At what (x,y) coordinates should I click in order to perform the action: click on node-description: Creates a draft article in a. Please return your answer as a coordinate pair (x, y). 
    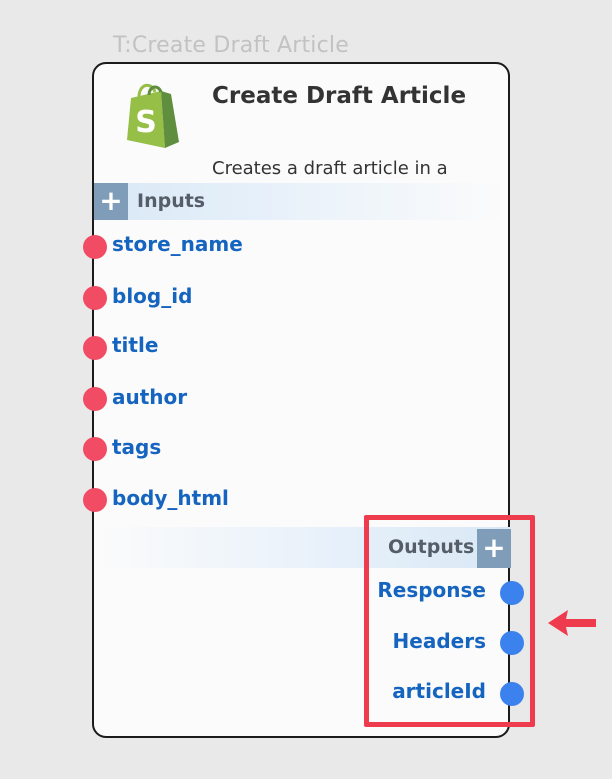
    Looking at the image, I should click on (330, 168).